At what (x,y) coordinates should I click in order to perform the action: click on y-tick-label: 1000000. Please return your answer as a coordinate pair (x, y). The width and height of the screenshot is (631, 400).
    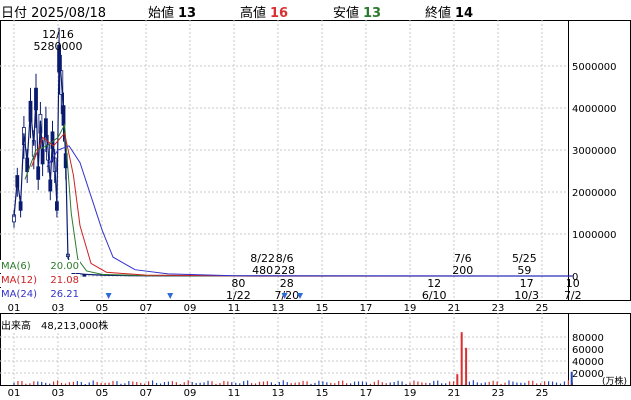
    Looking at the image, I should click on (594, 235).